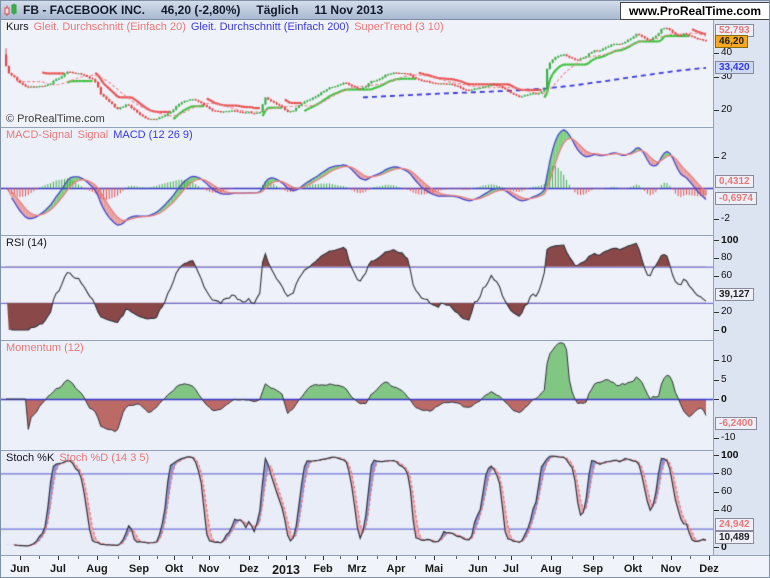 The height and width of the screenshot is (578, 770). Describe the element at coordinates (709, 569) in the screenshot. I see `month-label: Dez` at that location.